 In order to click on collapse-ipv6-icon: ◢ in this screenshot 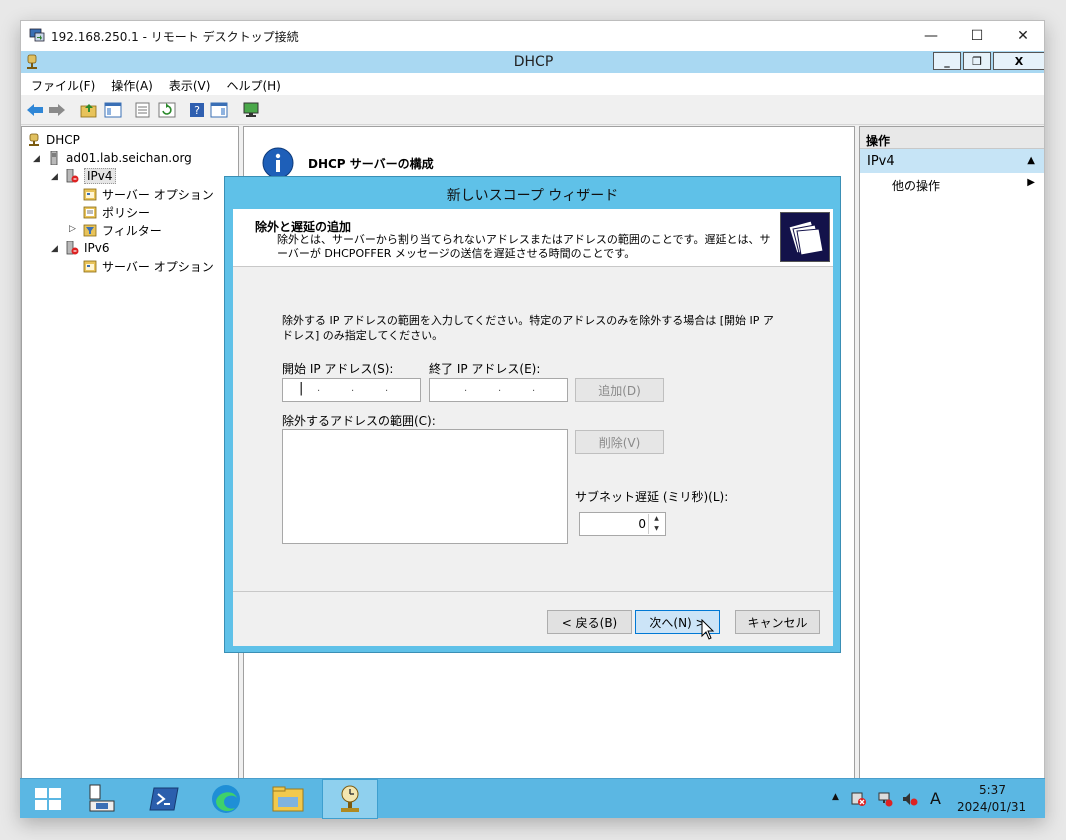, I will do `click(54, 249)`.